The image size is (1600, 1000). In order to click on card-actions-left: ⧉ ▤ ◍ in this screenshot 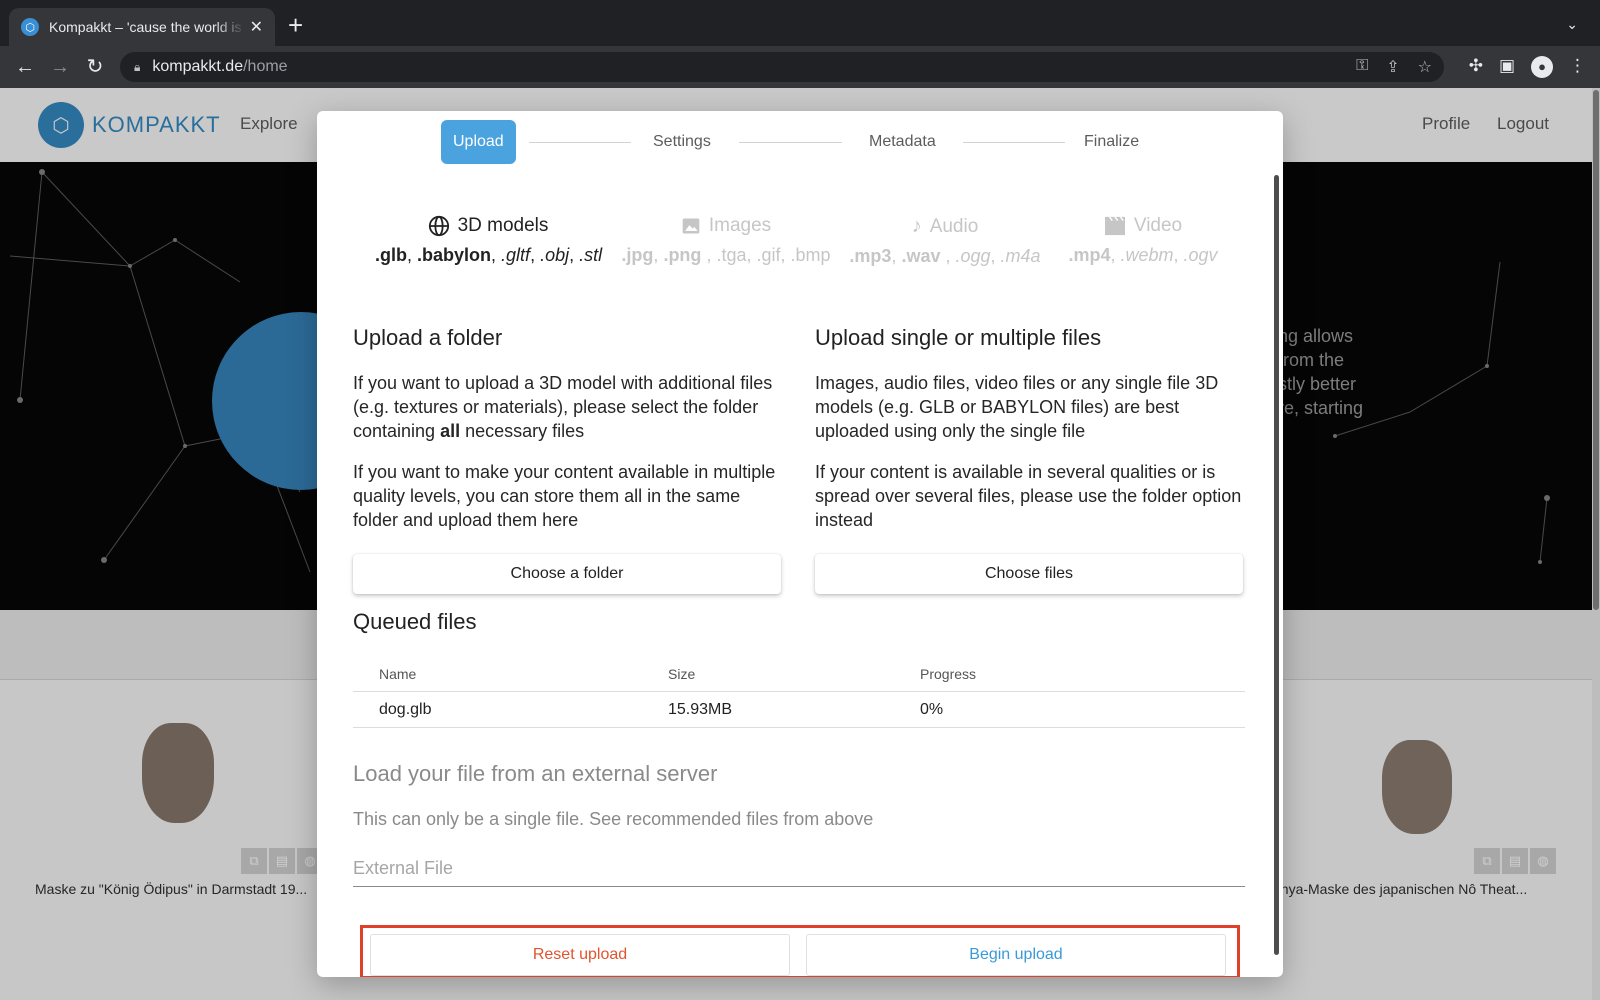, I will do `click(282, 861)`.